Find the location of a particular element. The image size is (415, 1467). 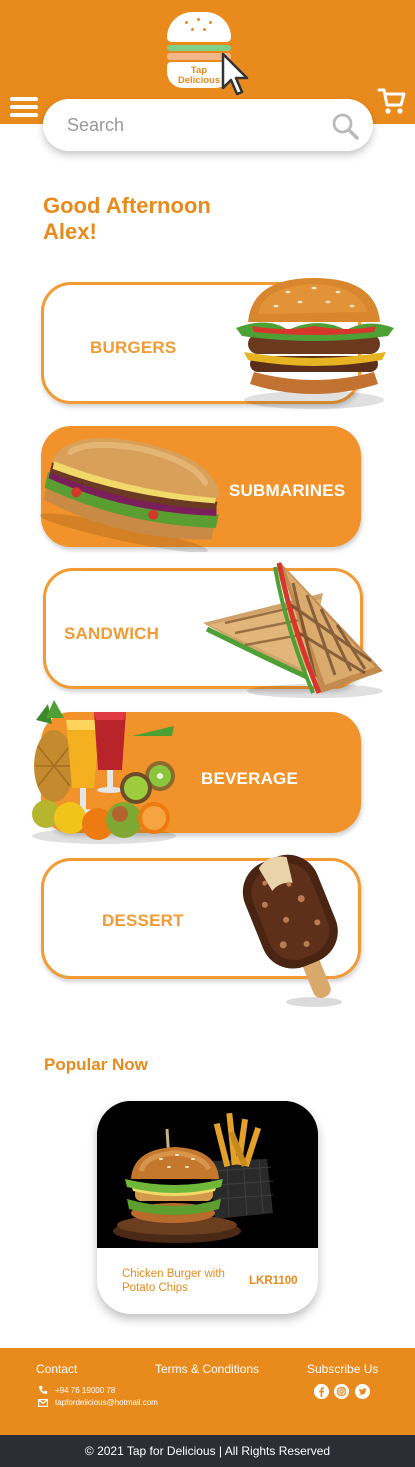

footer-phone-text: +94 76 19000 78 is located at coordinates (85, 1390).